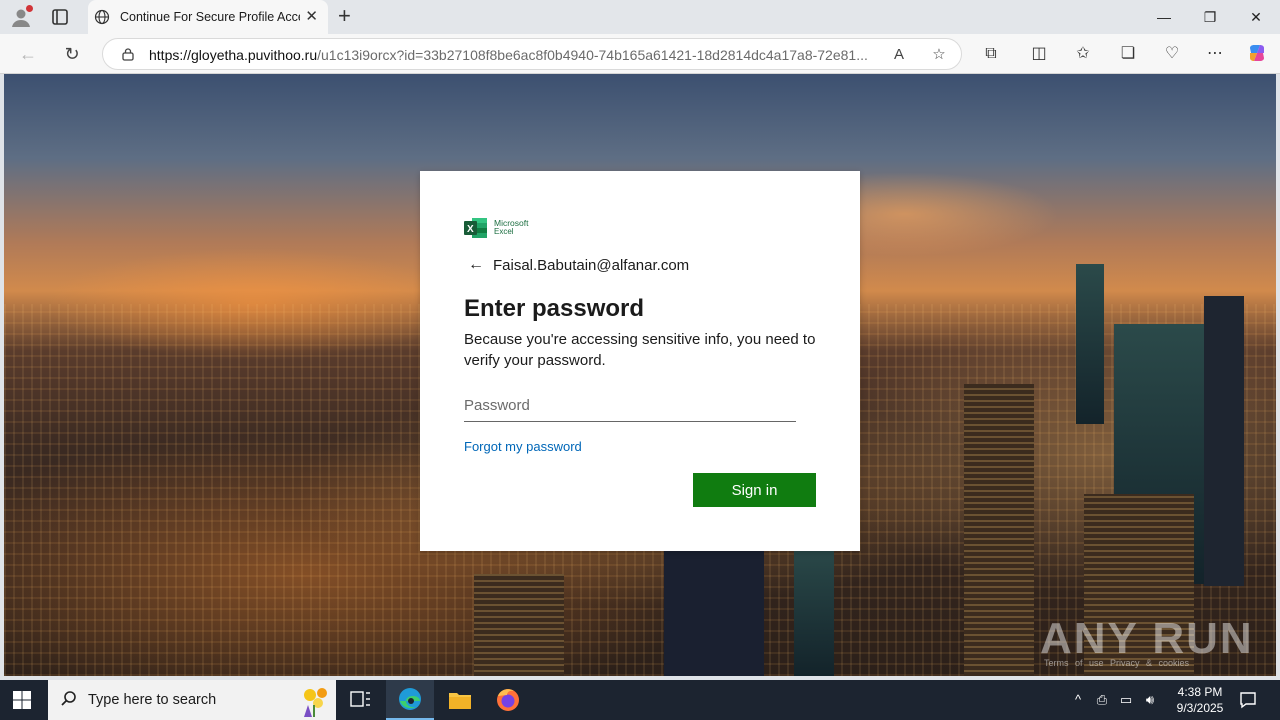  I want to click on notifications-icon, so click(1248, 700).